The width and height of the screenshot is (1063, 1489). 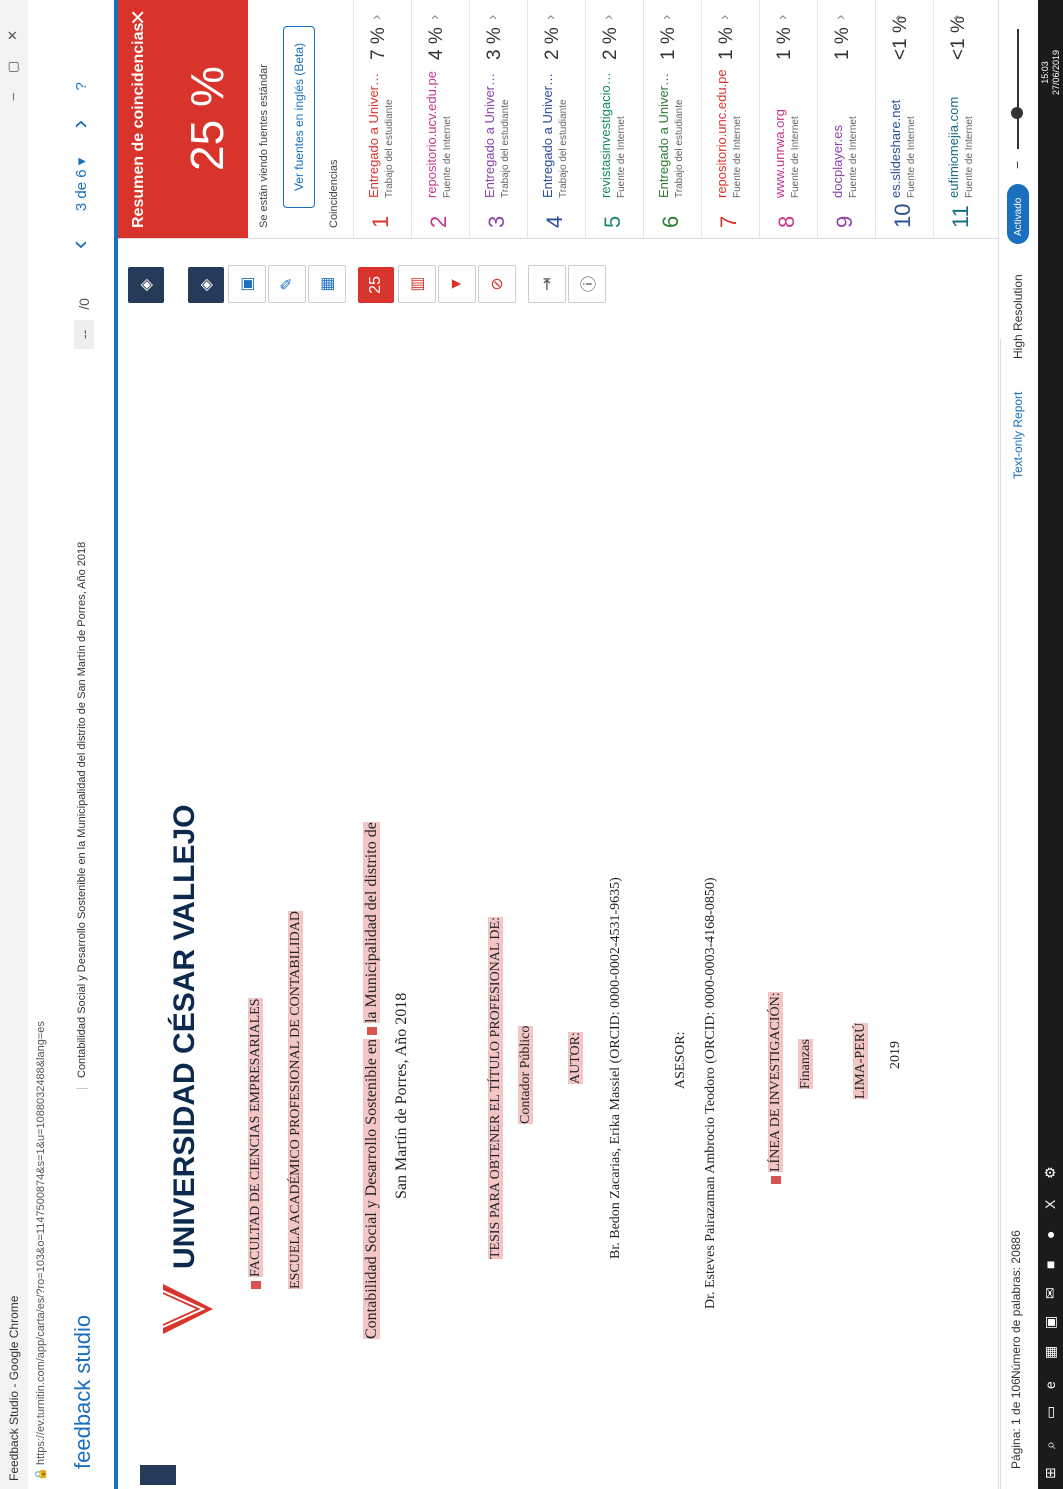 What do you see at coordinates (953, 133) in the screenshot?
I see `match-source: eufimiomejia.com` at bounding box center [953, 133].